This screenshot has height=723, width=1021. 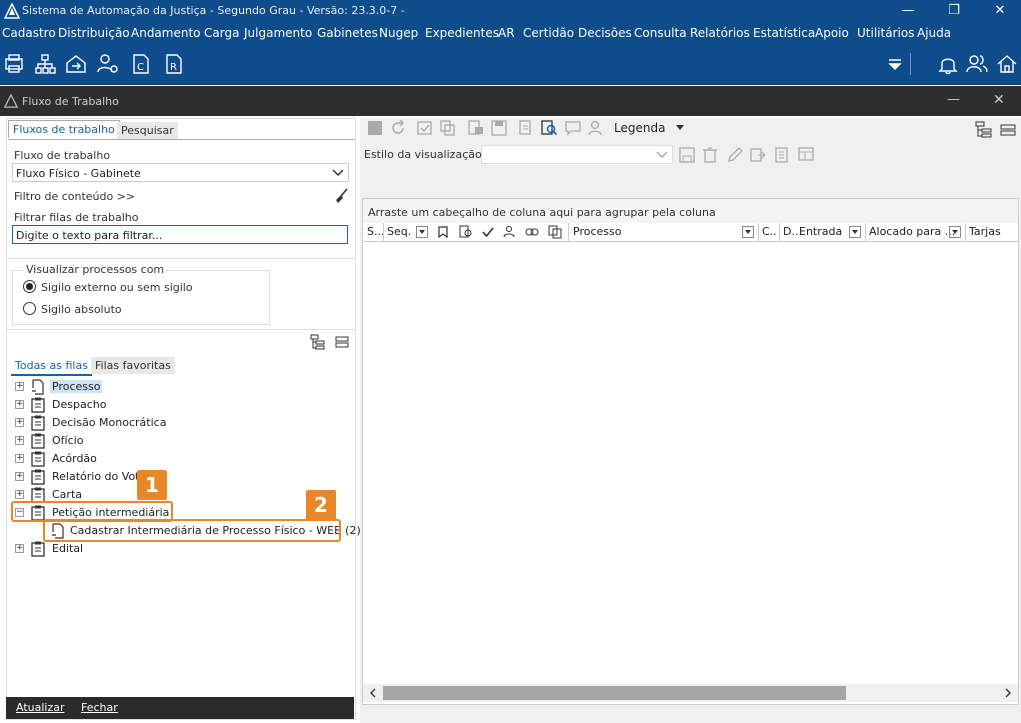 I want to click on menu-distribuicao: Distribuição, so click(x=94, y=33).